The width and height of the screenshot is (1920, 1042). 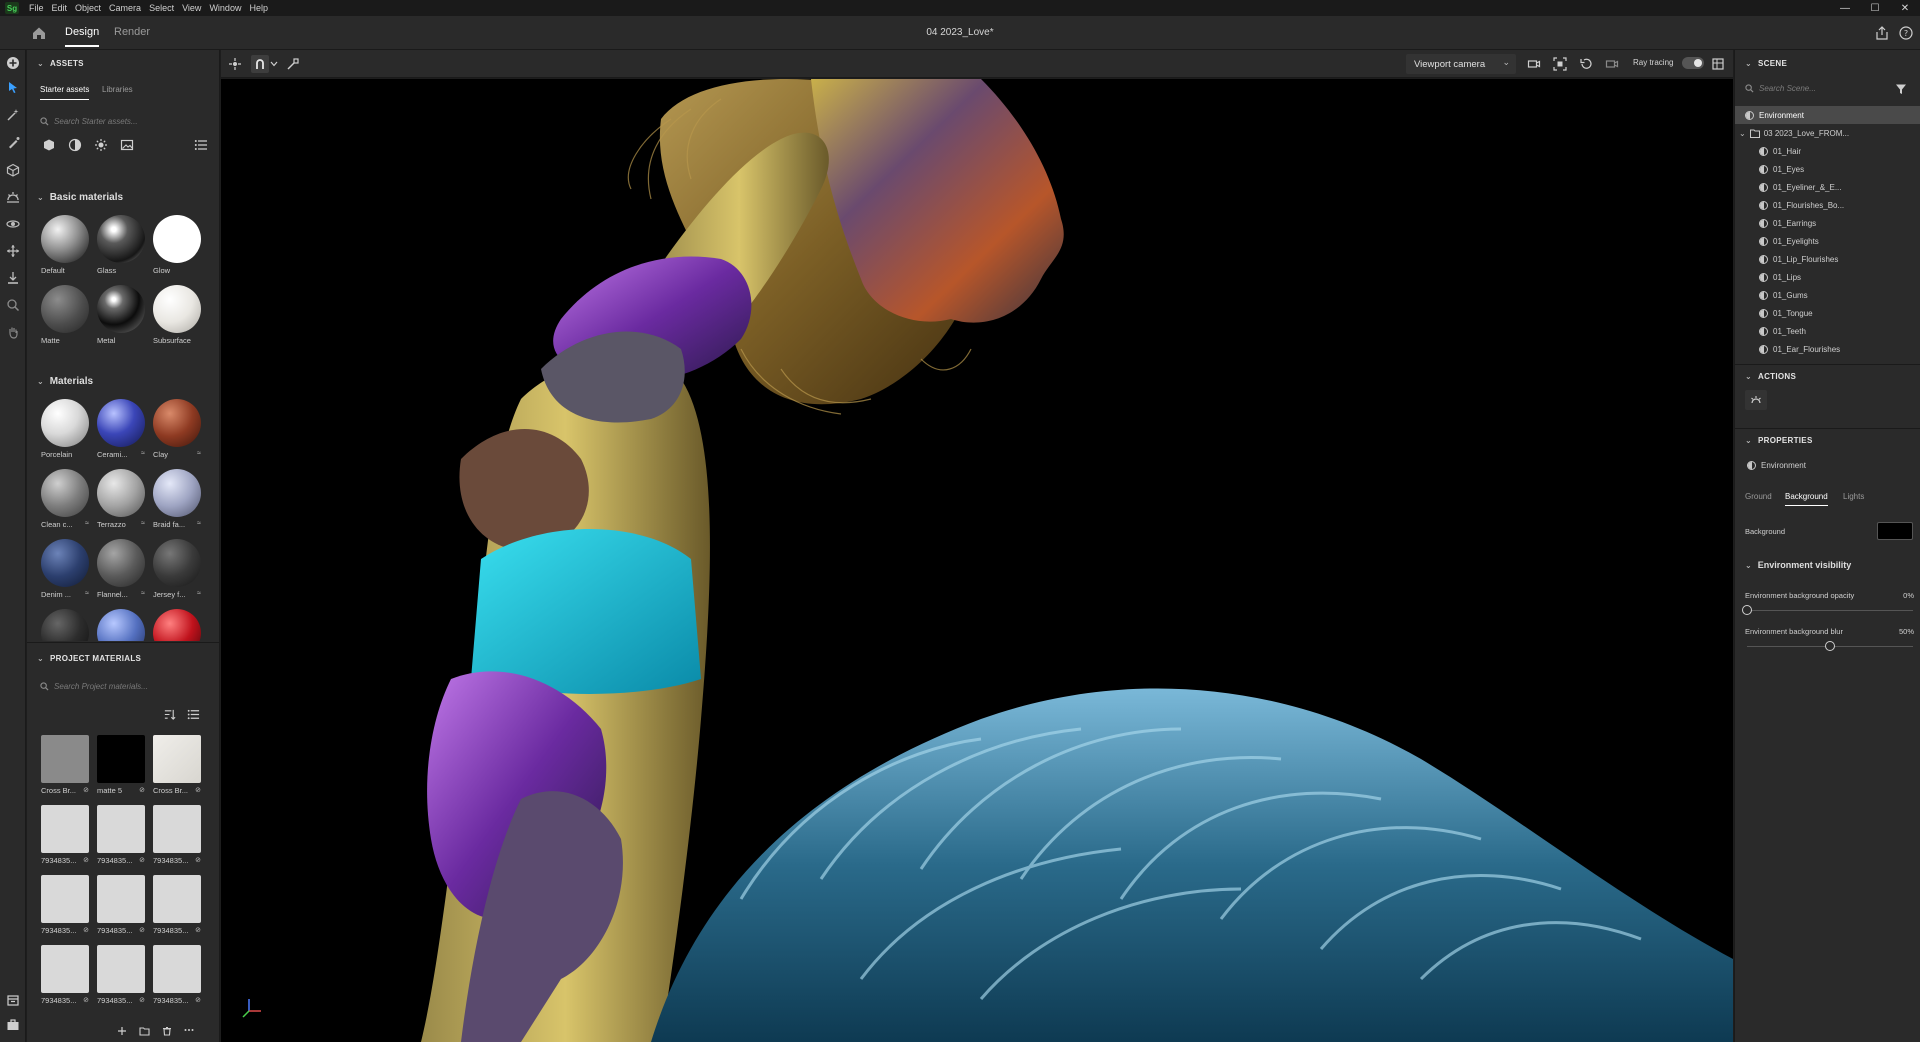 What do you see at coordinates (13, 143) in the screenshot?
I see `paint-tool-icon` at bounding box center [13, 143].